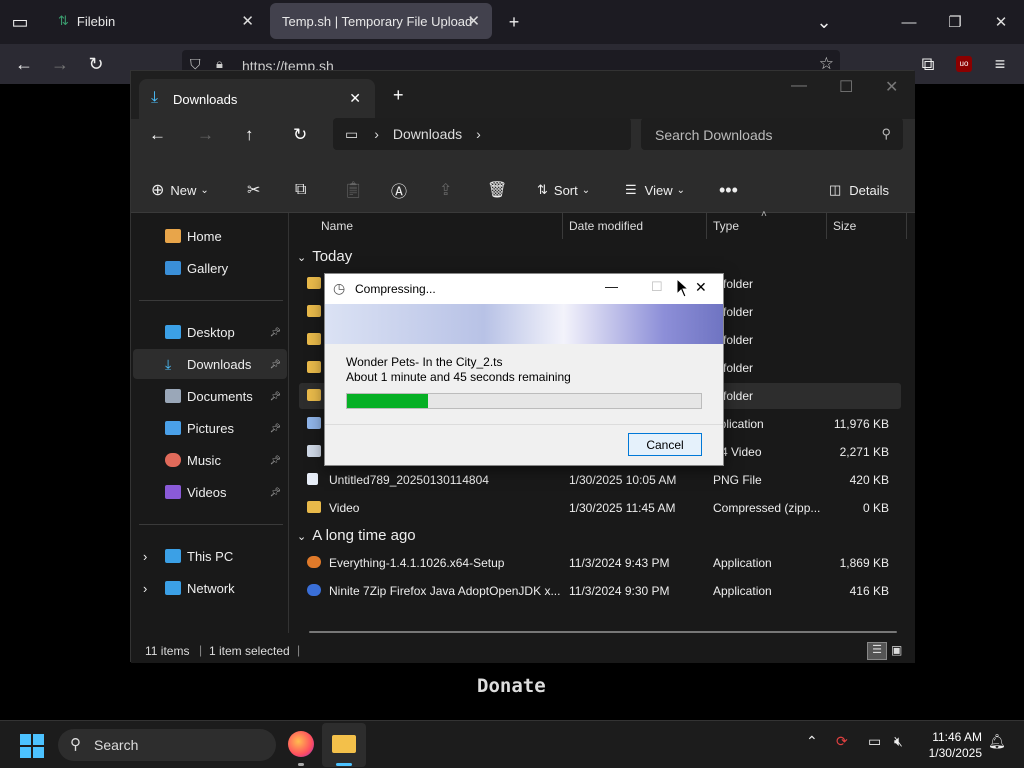 The image size is (1024, 768). I want to click on cancel-button: Cancel, so click(665, 444).